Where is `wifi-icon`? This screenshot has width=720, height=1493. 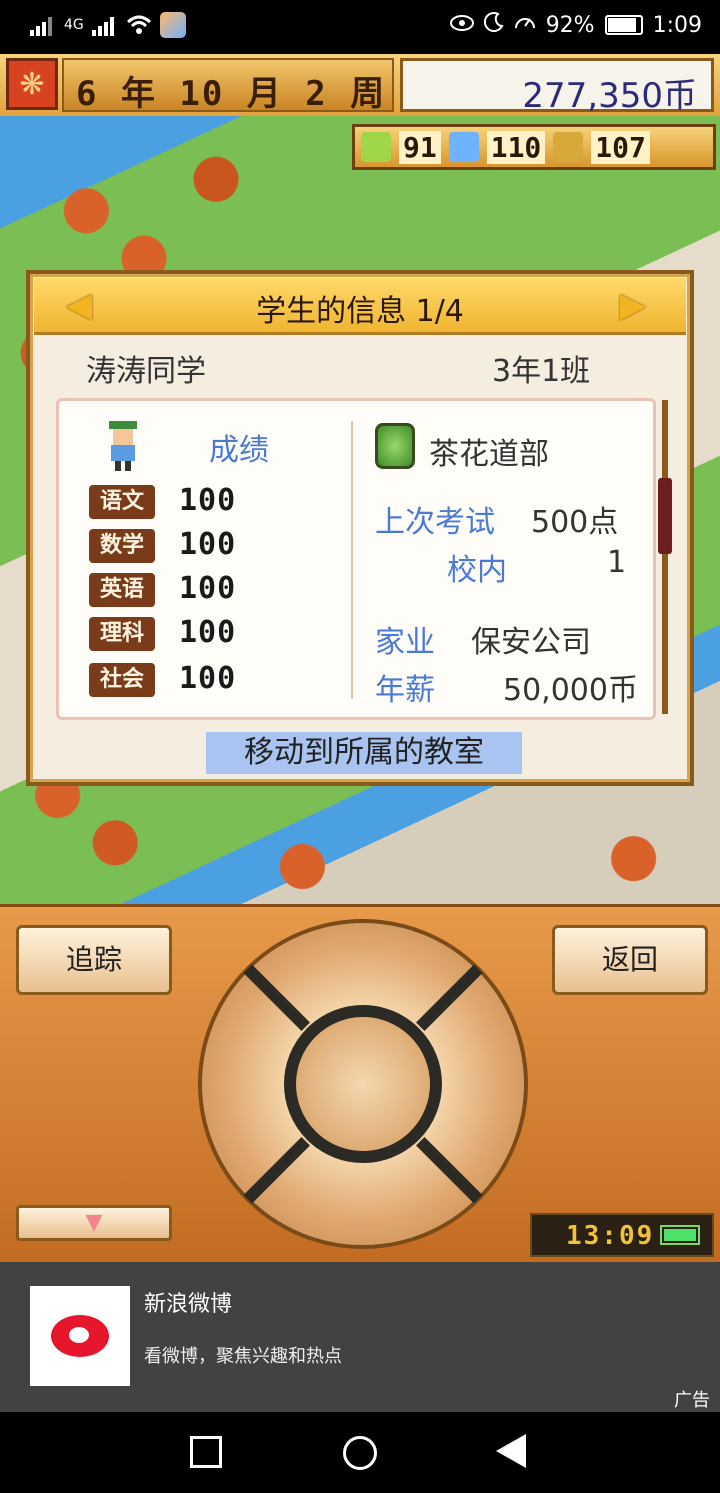 wifi-icon is located at coordinates (139, 25).